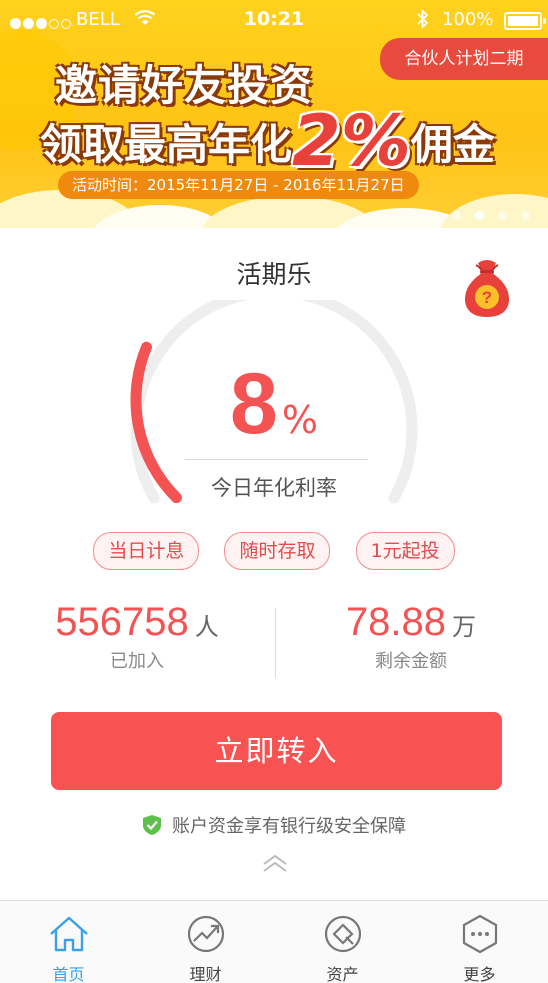  I want to click on tab-more: 更多, so click(479, 942).